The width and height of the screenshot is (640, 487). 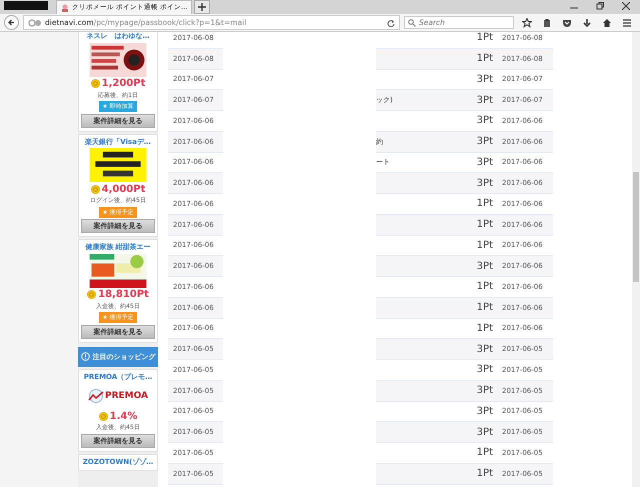 I want to click on favicon-icon, so click(x=65, y=8).